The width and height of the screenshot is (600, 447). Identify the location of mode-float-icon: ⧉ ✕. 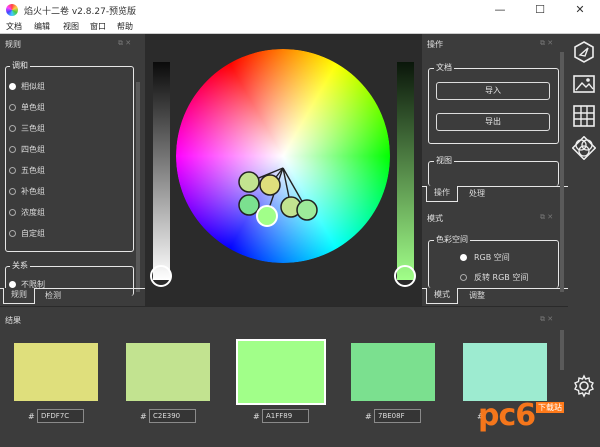
(546, 217).